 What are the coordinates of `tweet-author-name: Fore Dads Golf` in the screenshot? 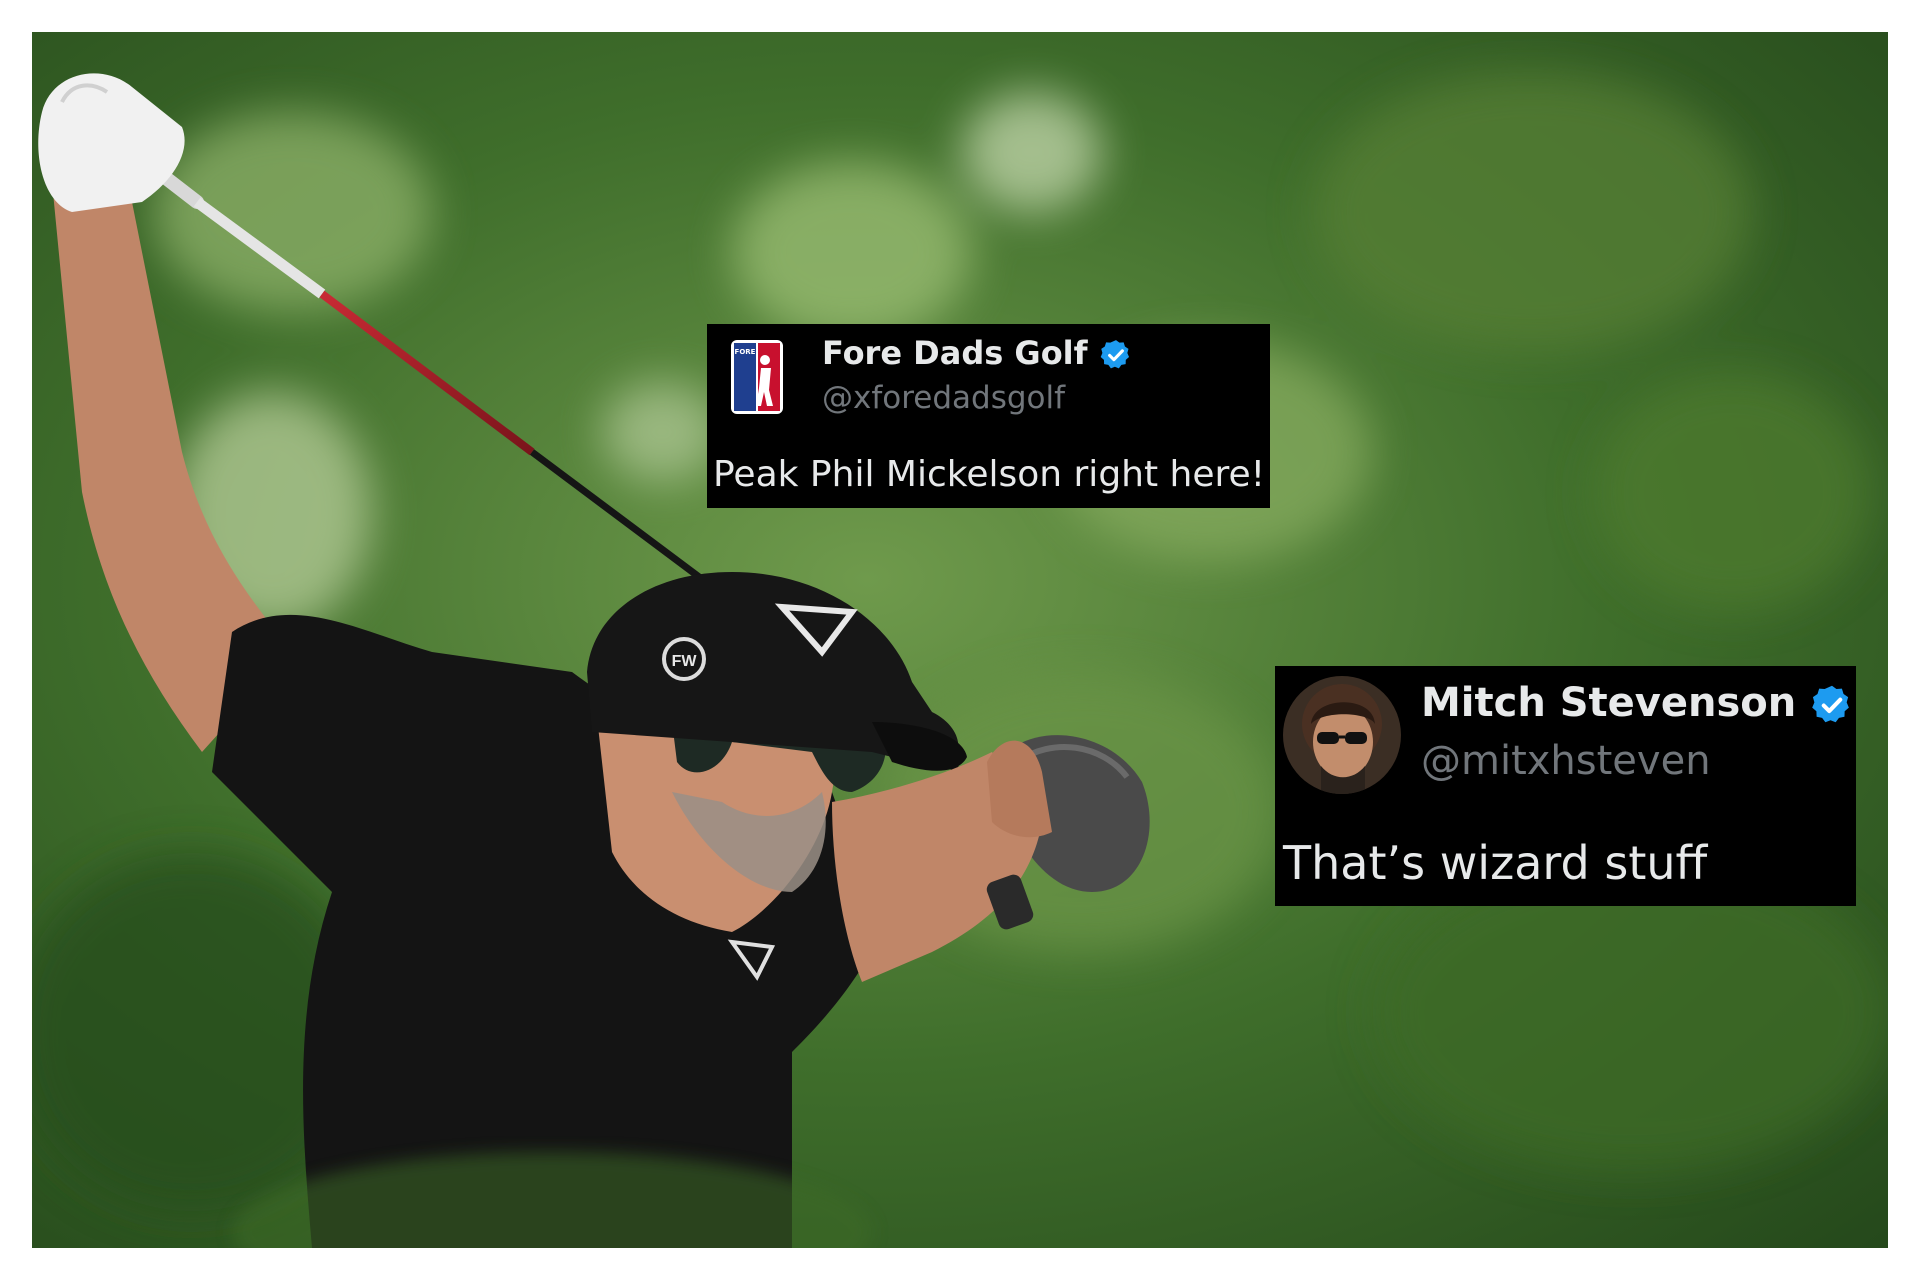 It's located at (977, 353).